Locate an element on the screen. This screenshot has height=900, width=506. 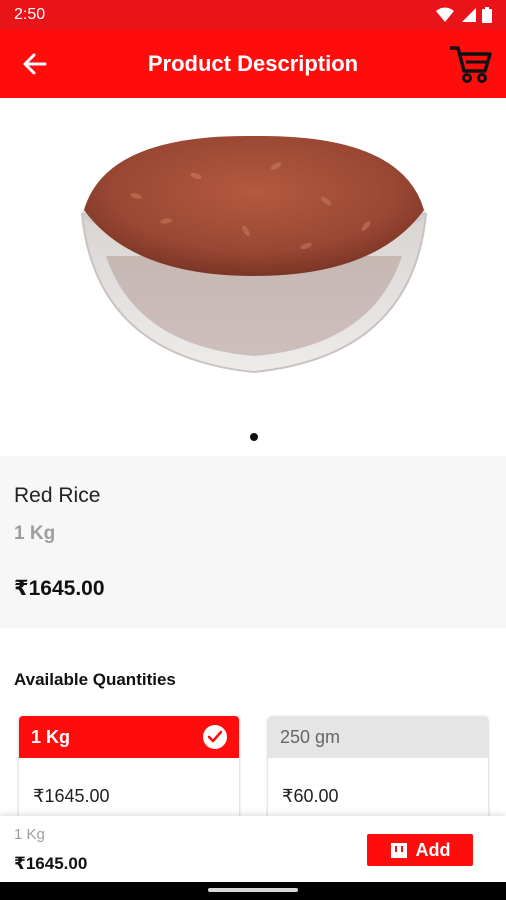
system-navigation-bar is located at coordinates (253, 891).